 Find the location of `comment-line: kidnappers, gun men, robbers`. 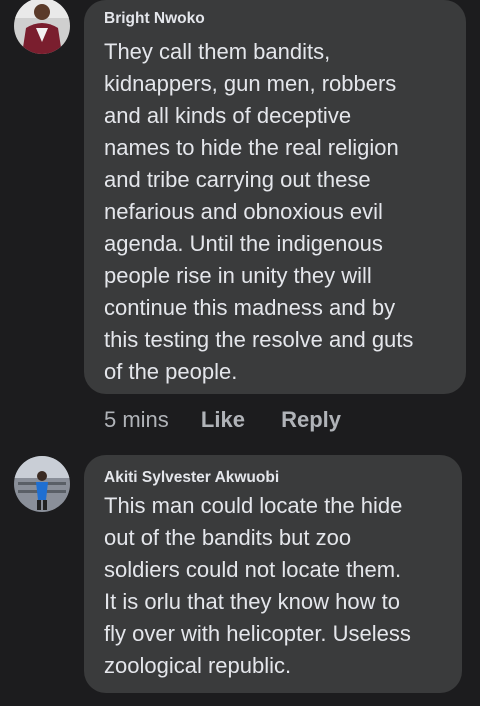

comment-line: kidnappers, gun men, robbers is located at coordinates (250, 83).